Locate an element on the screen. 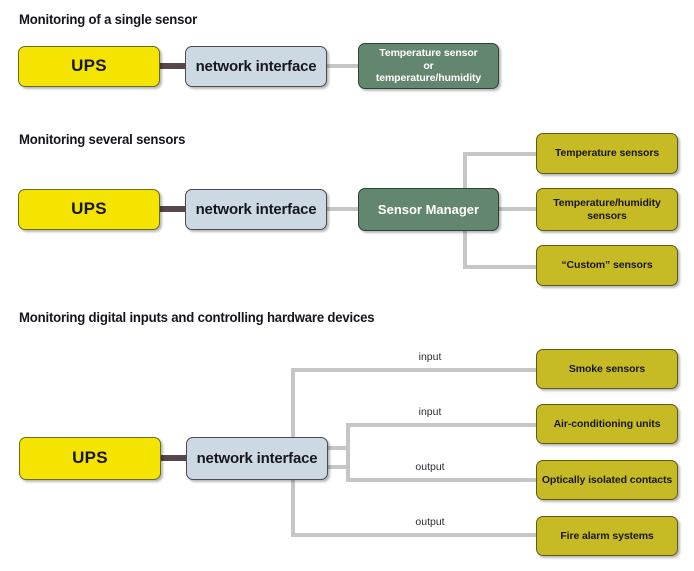 The image size is (694, 571). smoke-sensors-box-3: Smoke sensors is located at coordinates (607, 369).